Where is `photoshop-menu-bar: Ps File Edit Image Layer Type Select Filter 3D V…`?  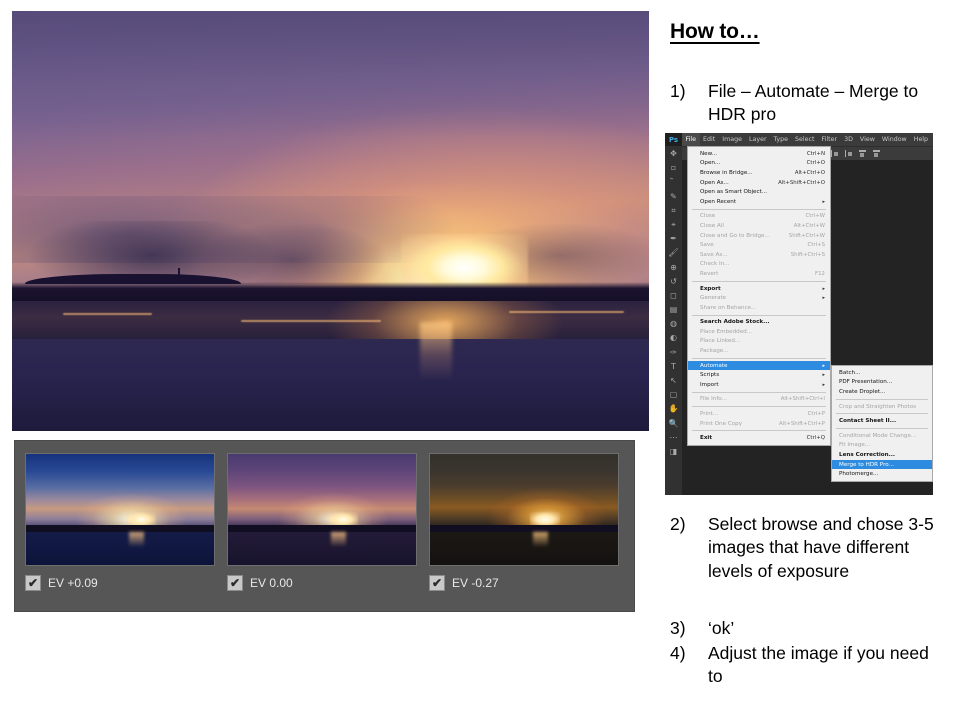 photoshop-menu-bar: Ps File Edit Image Layer Type Select Filter 3D V… is located at coordinates (799, 139).